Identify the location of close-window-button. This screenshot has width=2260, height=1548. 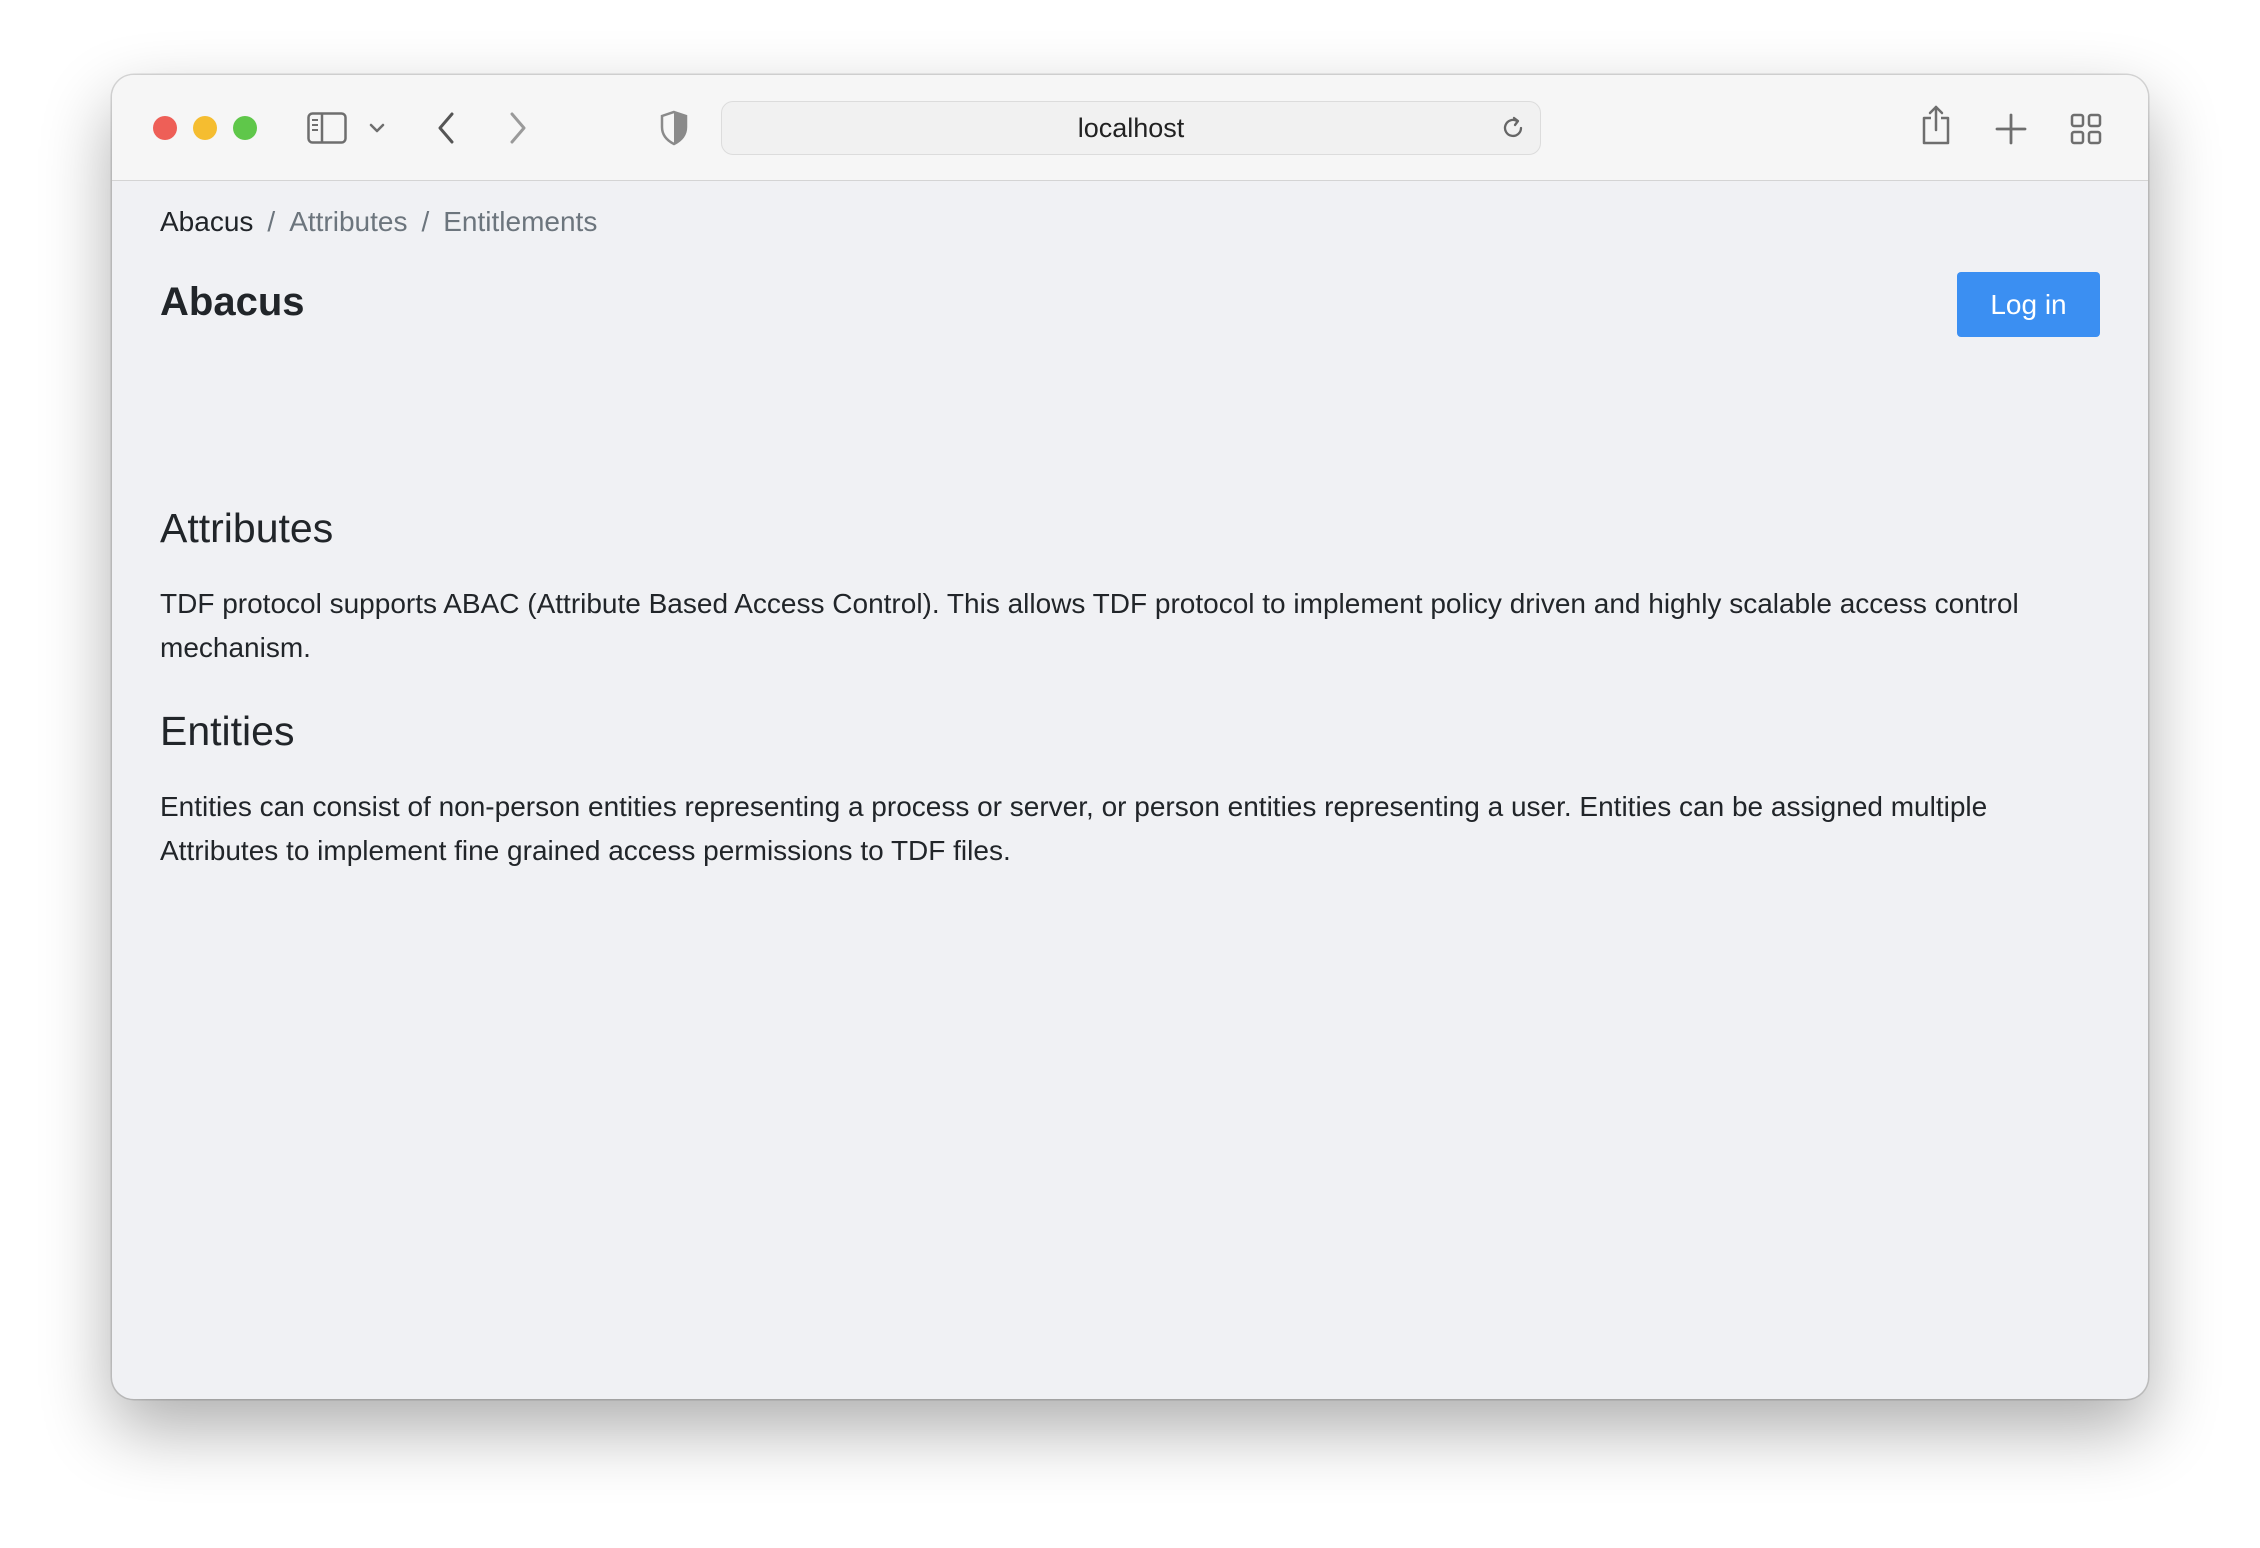
(165, 128).